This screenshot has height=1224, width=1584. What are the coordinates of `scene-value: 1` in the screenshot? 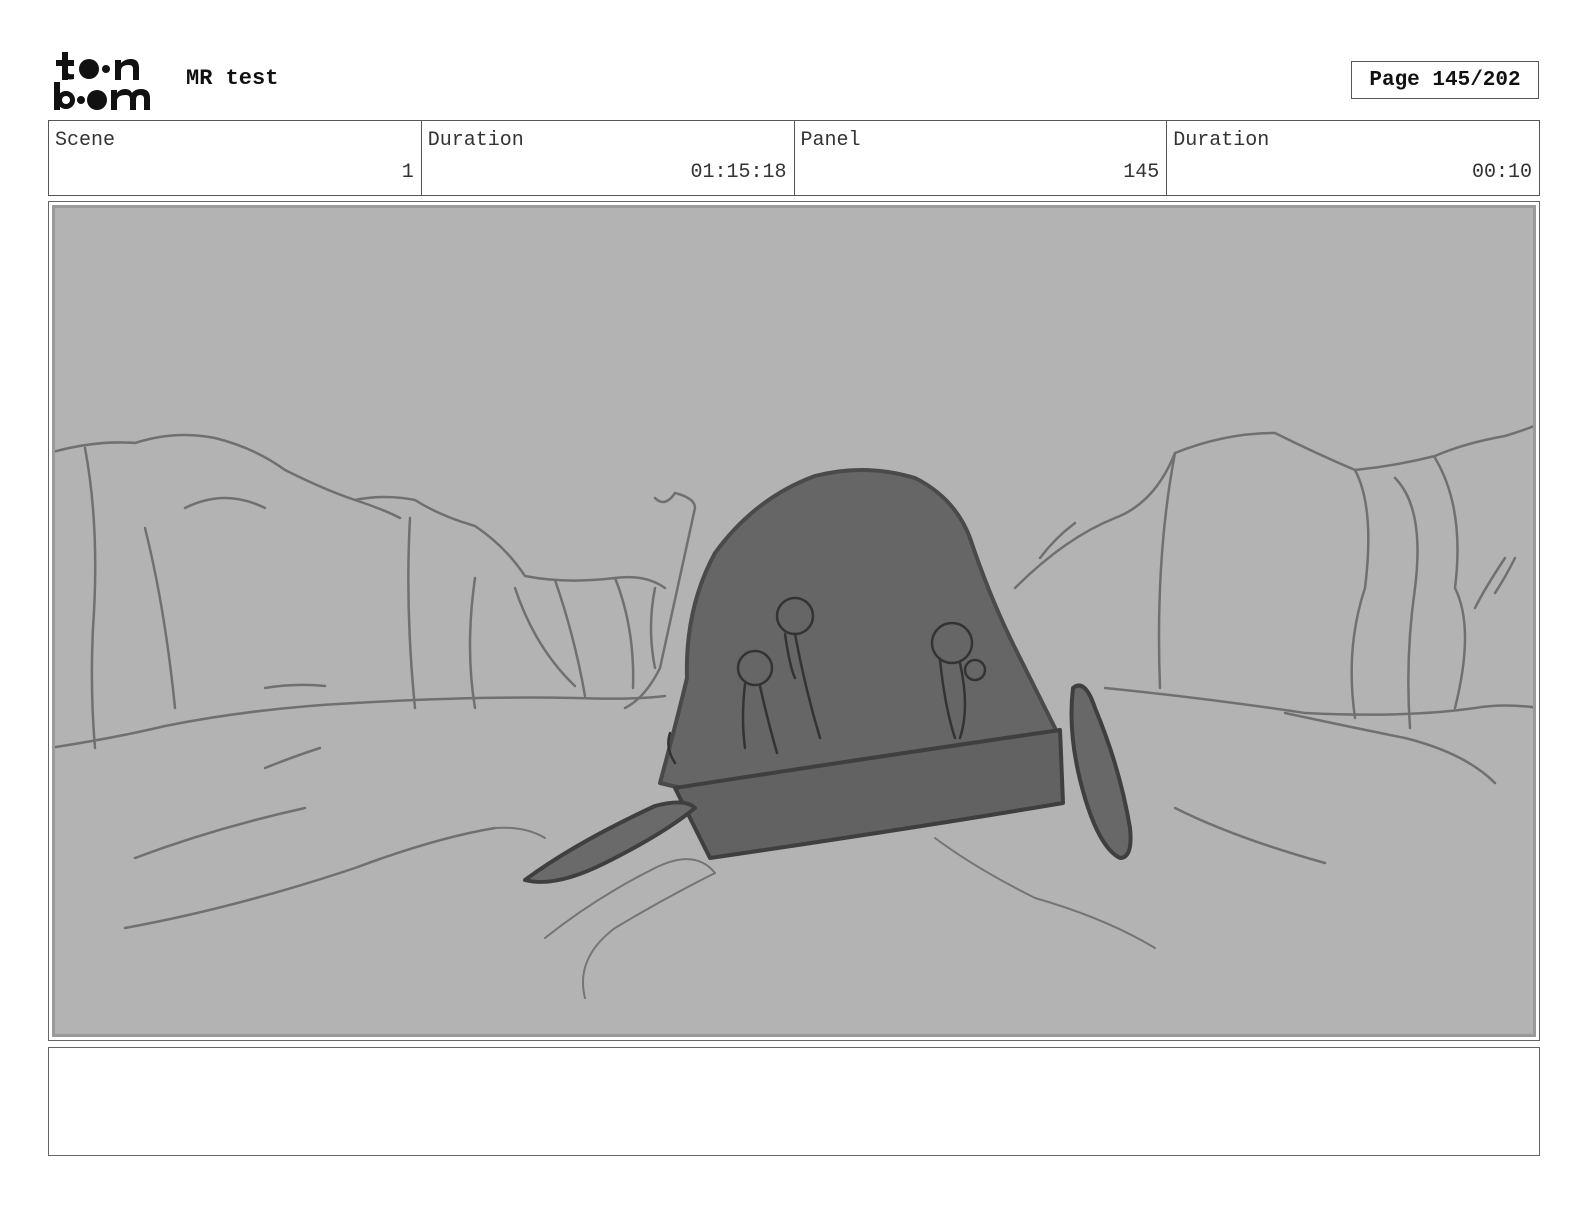 It's located at (407, 172).